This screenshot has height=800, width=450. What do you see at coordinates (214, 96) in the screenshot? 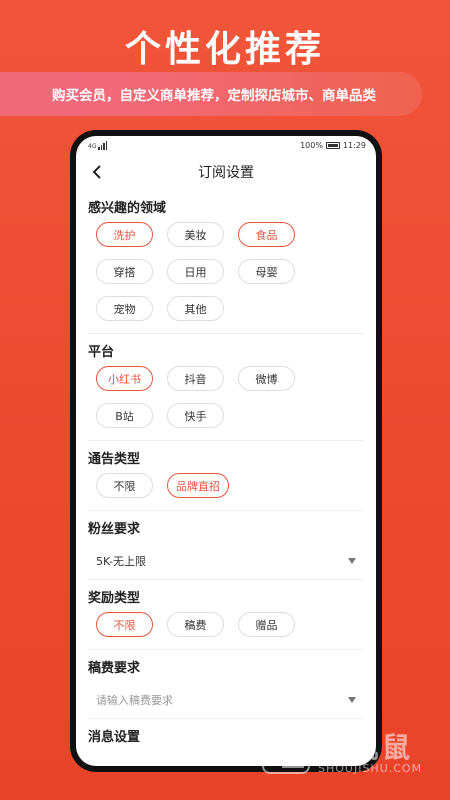
I see `promo-banner-text: 购买会员，自定义商单推荐，定制探店城市、商单品类` at bounding box center [214, 96].